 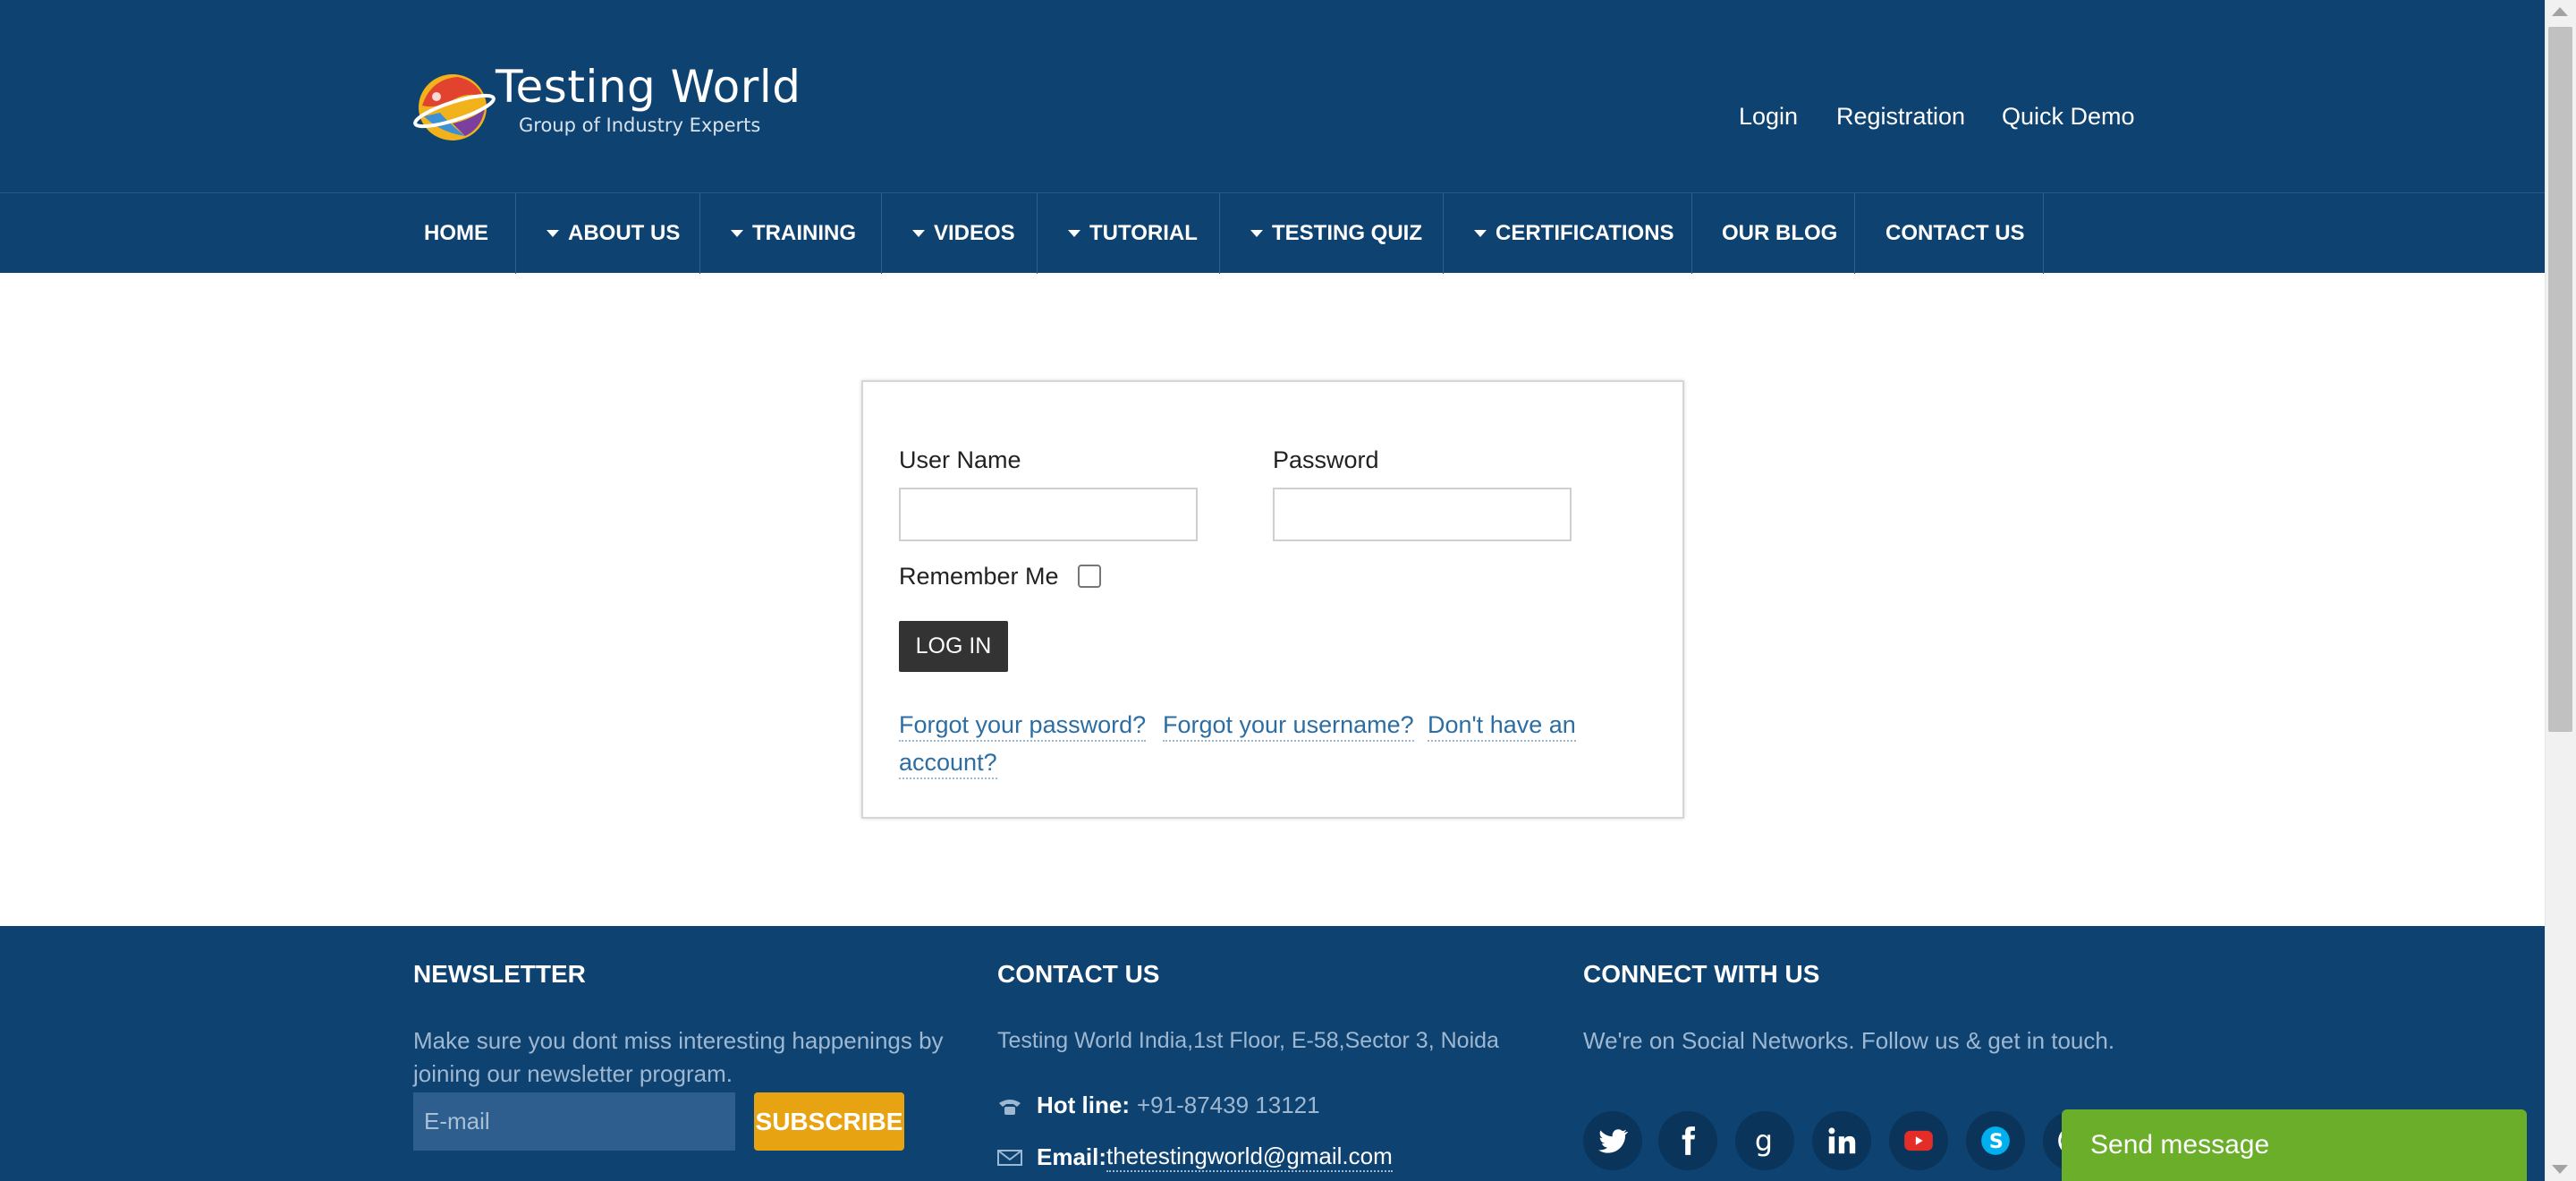 I want to click on connect-heading: CONNECT WITH US, so click(x=1701, y=974).